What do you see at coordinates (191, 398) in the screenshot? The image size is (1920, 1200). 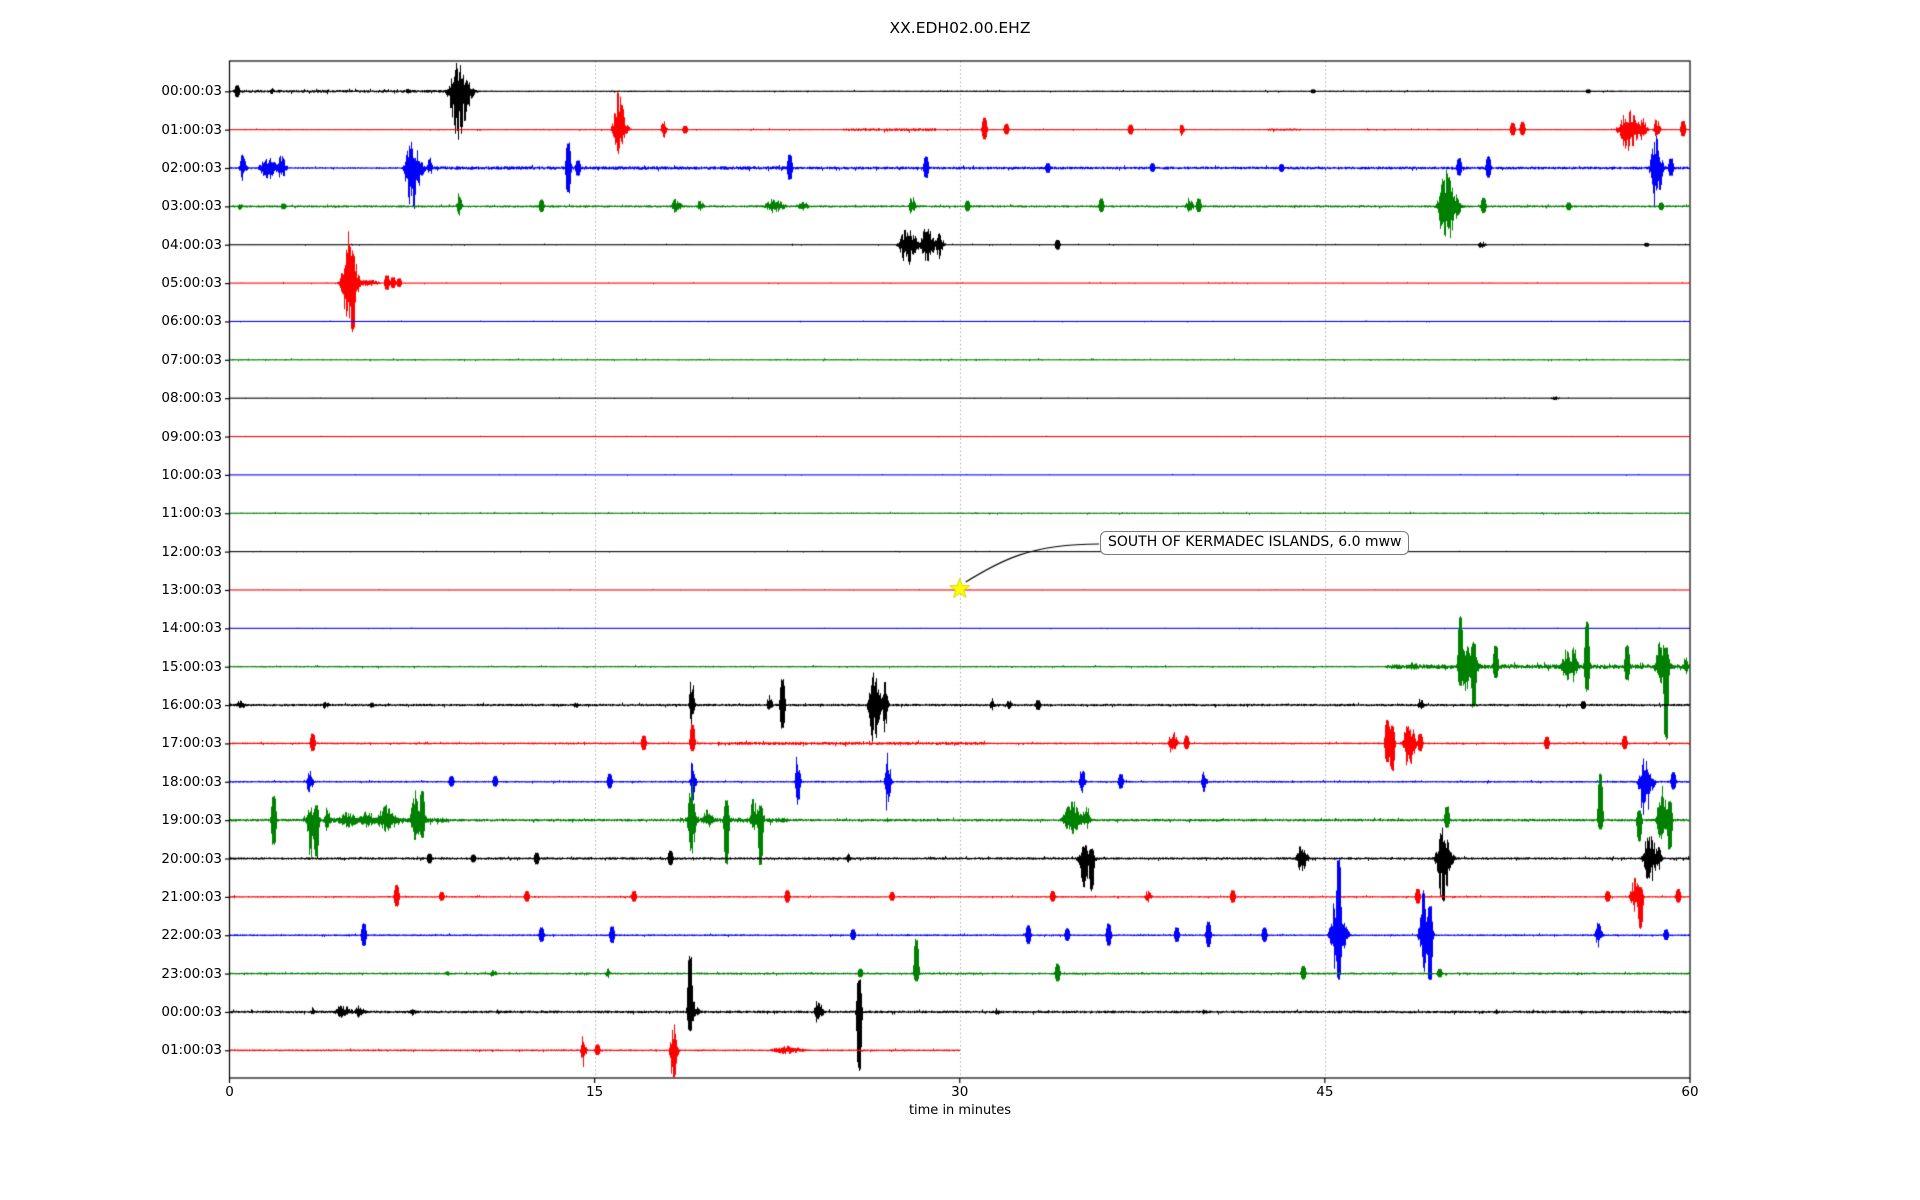 I see `y-tick-label: 08:00:03` at bounding box center [191, 398].